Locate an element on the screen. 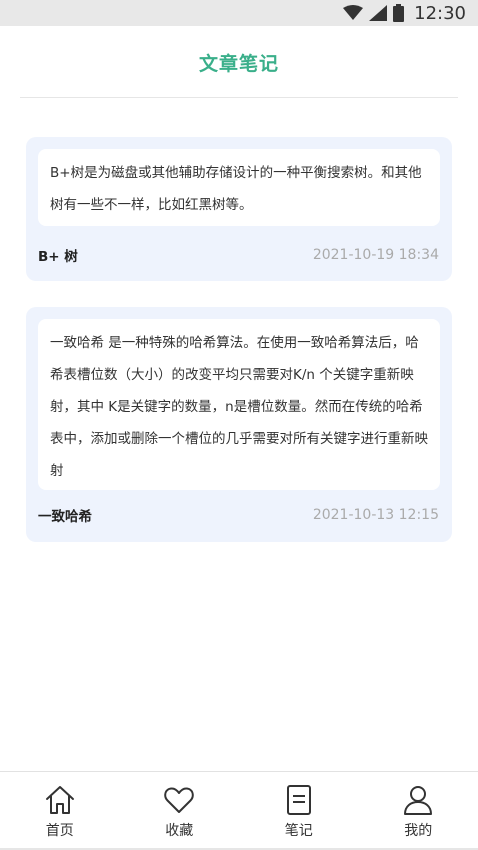 The height and width of the screenshot is (850, 478). tab-label: 我的 is located at coordinates (418, 831).